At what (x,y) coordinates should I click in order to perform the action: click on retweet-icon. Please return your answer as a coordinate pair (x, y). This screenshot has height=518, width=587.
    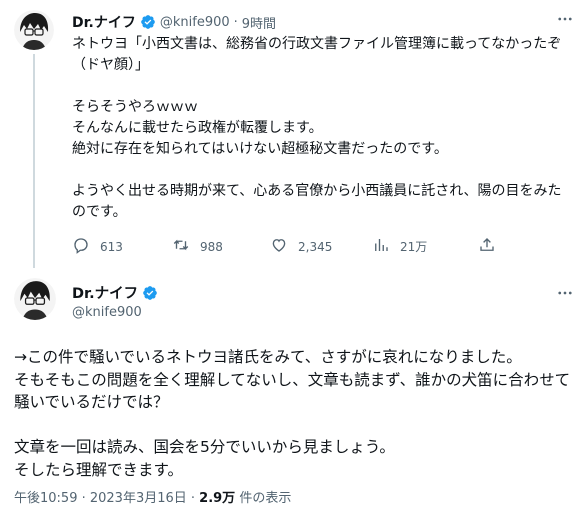
    Looking at the image, I should click on (181, 246).